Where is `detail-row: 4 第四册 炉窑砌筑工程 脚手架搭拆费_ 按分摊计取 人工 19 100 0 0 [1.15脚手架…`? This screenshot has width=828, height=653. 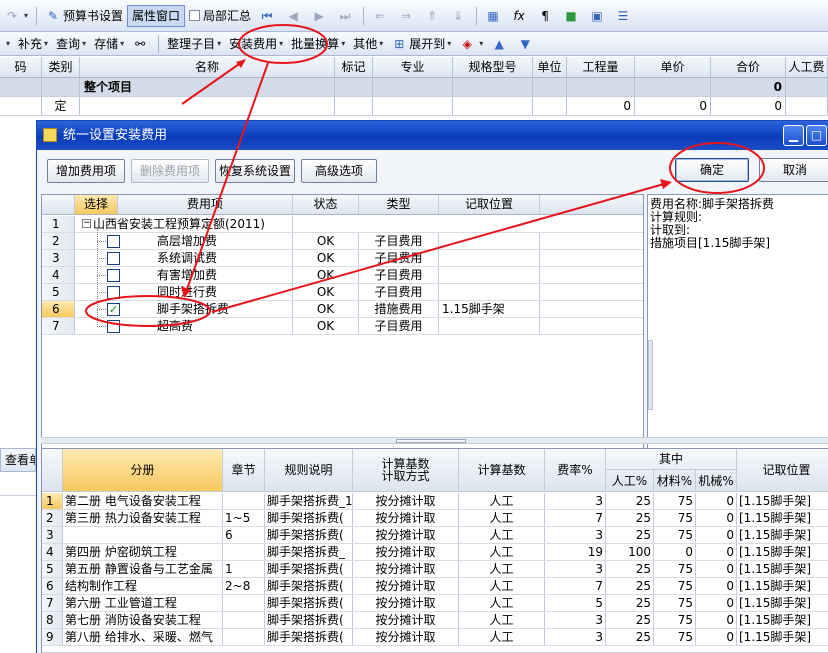 detail-row: 4 第四册 炉窑砌筑工程 脚手架搭拆费_ 按分摊计取 人工 19 100 0 0 [1.15脚手架… is located at coordinates (435, 552).